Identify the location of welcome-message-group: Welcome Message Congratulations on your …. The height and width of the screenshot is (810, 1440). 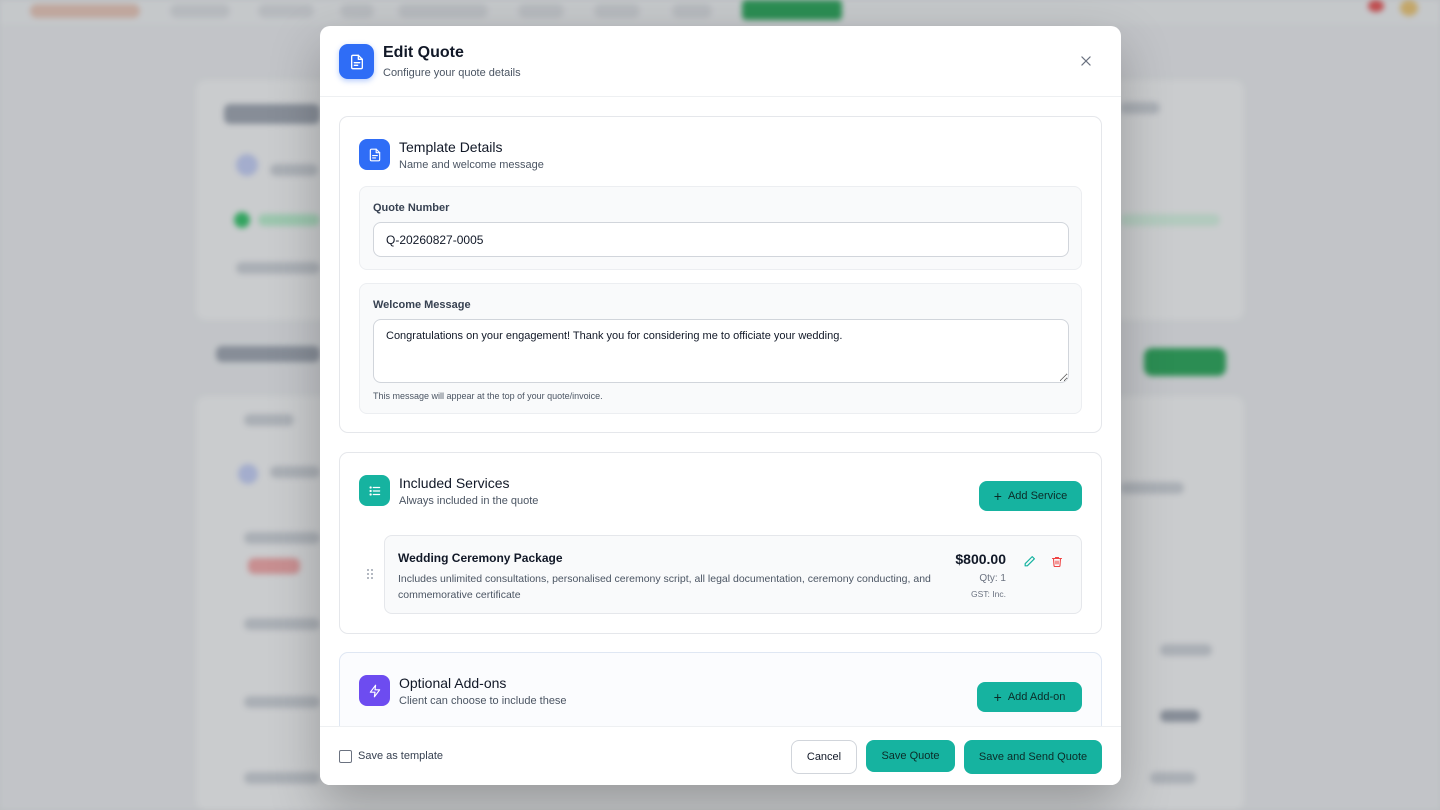
(720, 348).